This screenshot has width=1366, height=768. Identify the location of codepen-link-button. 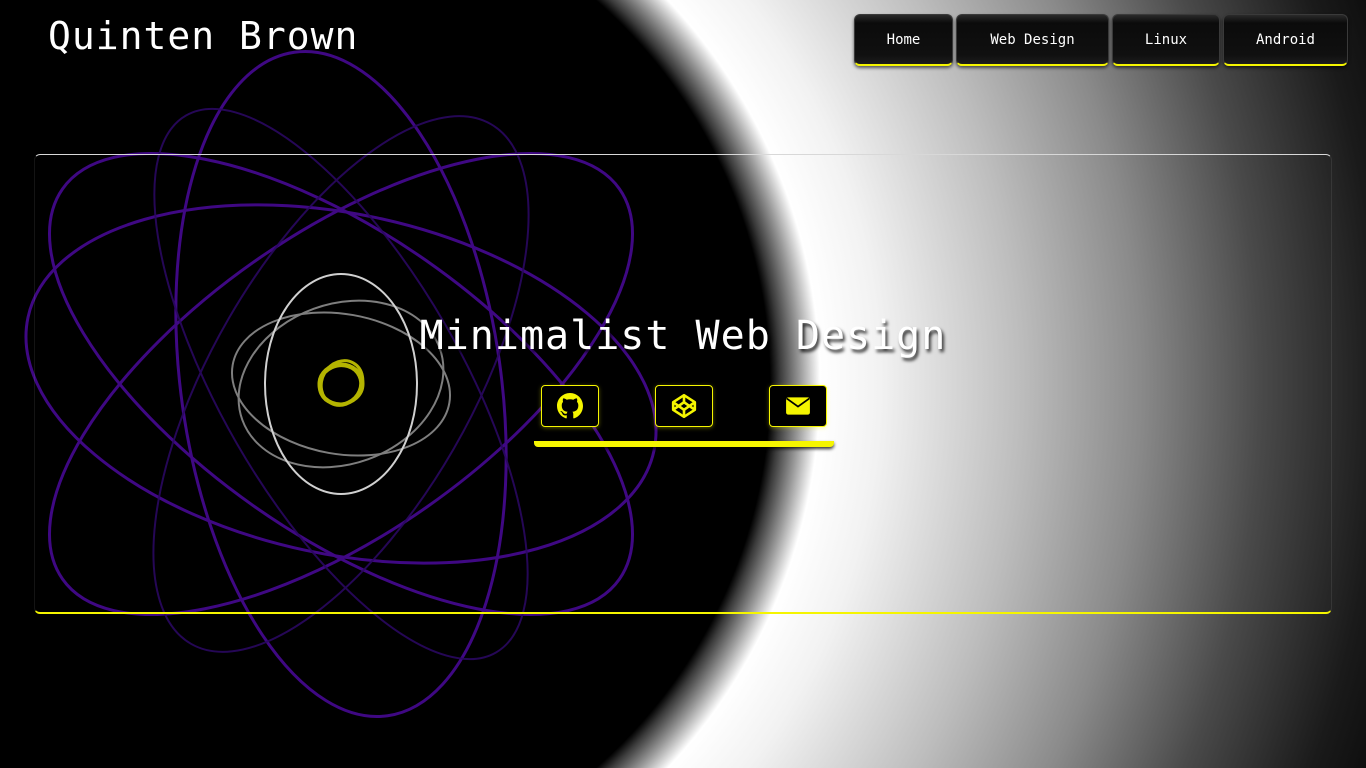
(684, 406).